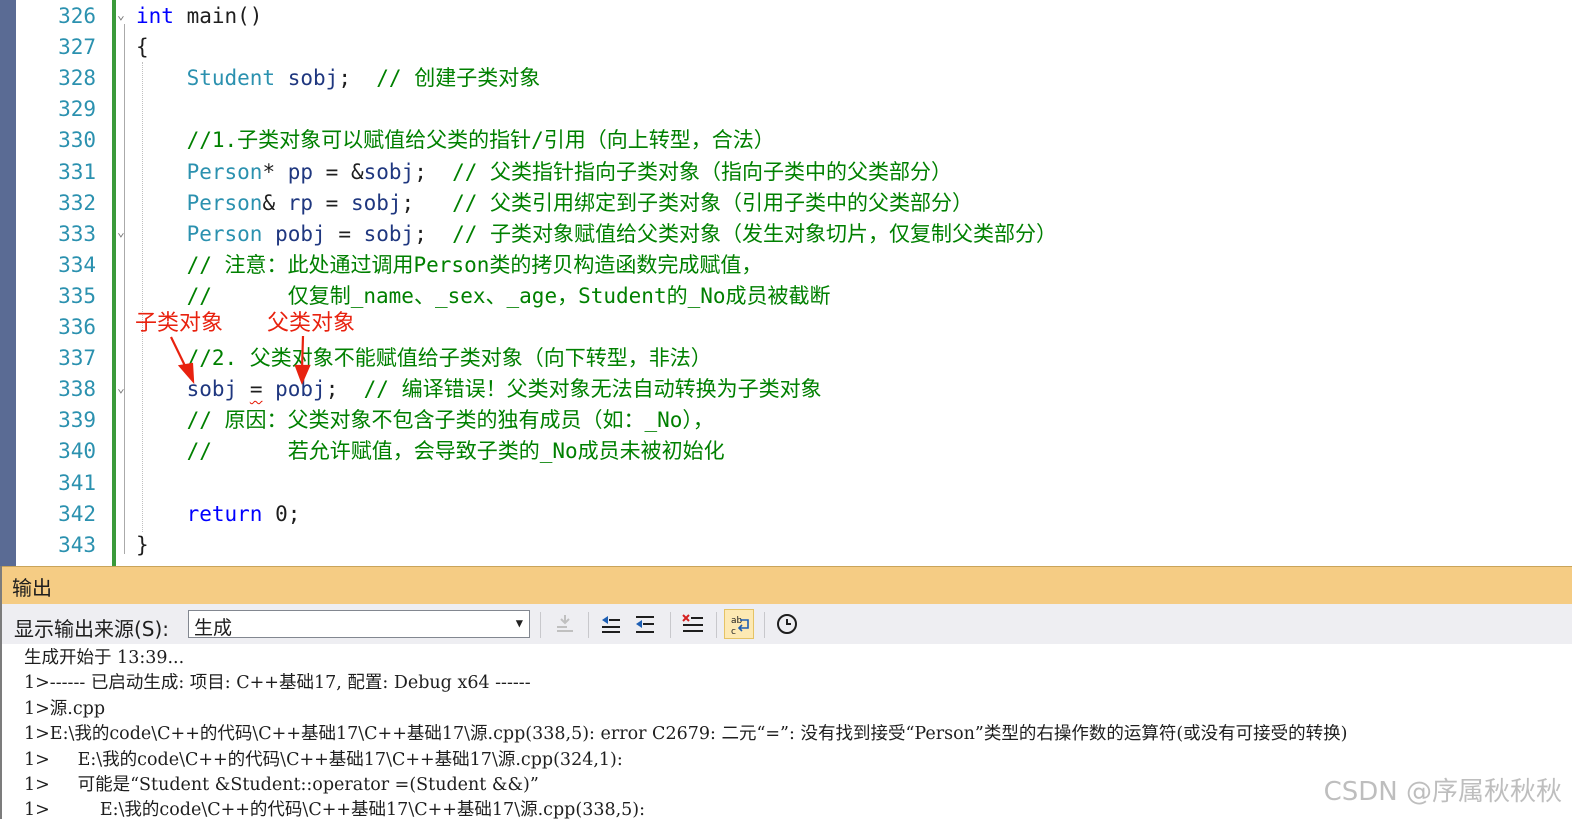  Describe the element at coordinates (455, 451) in the screenshot. I see `code-comment: // 若允许赋值，会导致子类的_No成员未被初始化` at that location.